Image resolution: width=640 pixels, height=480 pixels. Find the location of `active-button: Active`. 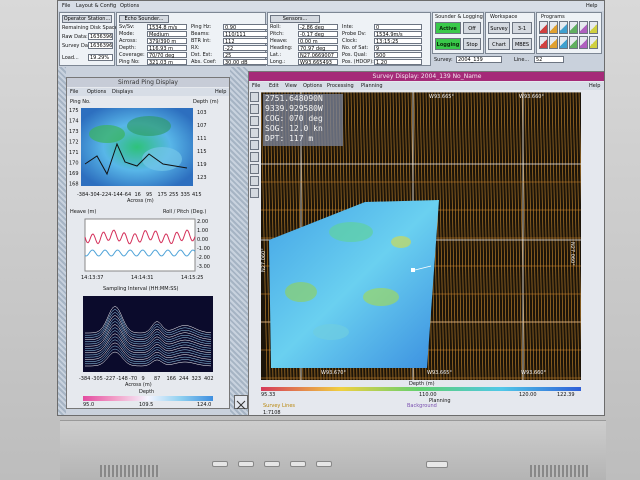

active-button: Active is located at coordinates (448, 28).